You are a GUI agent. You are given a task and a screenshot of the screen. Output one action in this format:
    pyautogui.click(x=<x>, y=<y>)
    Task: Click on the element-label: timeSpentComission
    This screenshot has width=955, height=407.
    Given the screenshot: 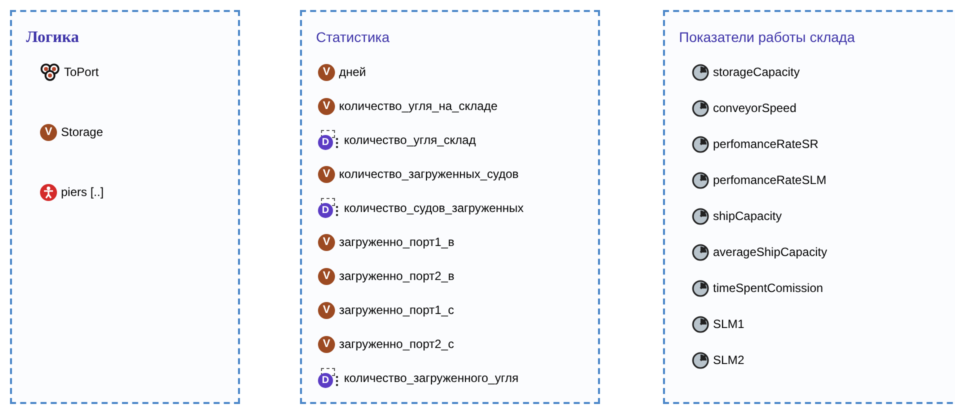 What is the action you would take?
    pyautogui.click(x=768, y=288)
    